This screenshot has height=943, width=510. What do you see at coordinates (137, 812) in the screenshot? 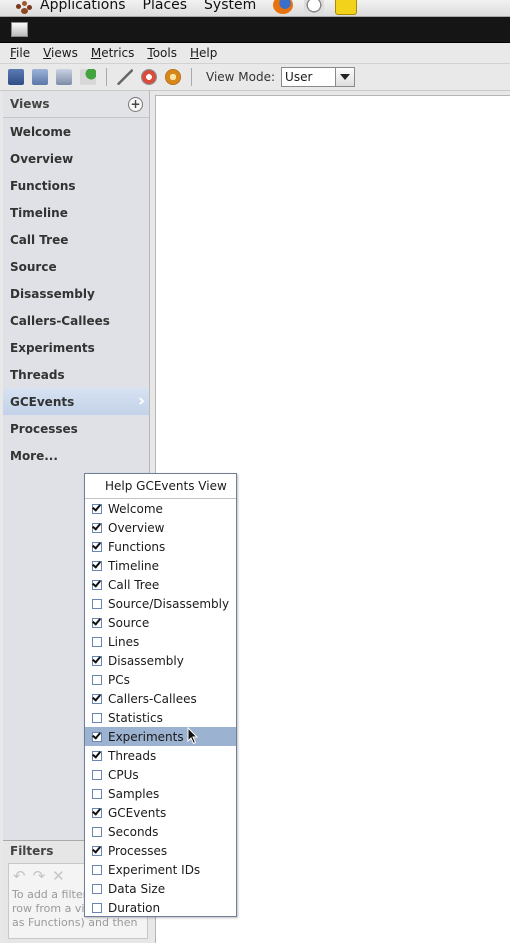
I see `menu-item-label: GCEvents` at bounding box center [137, 812].